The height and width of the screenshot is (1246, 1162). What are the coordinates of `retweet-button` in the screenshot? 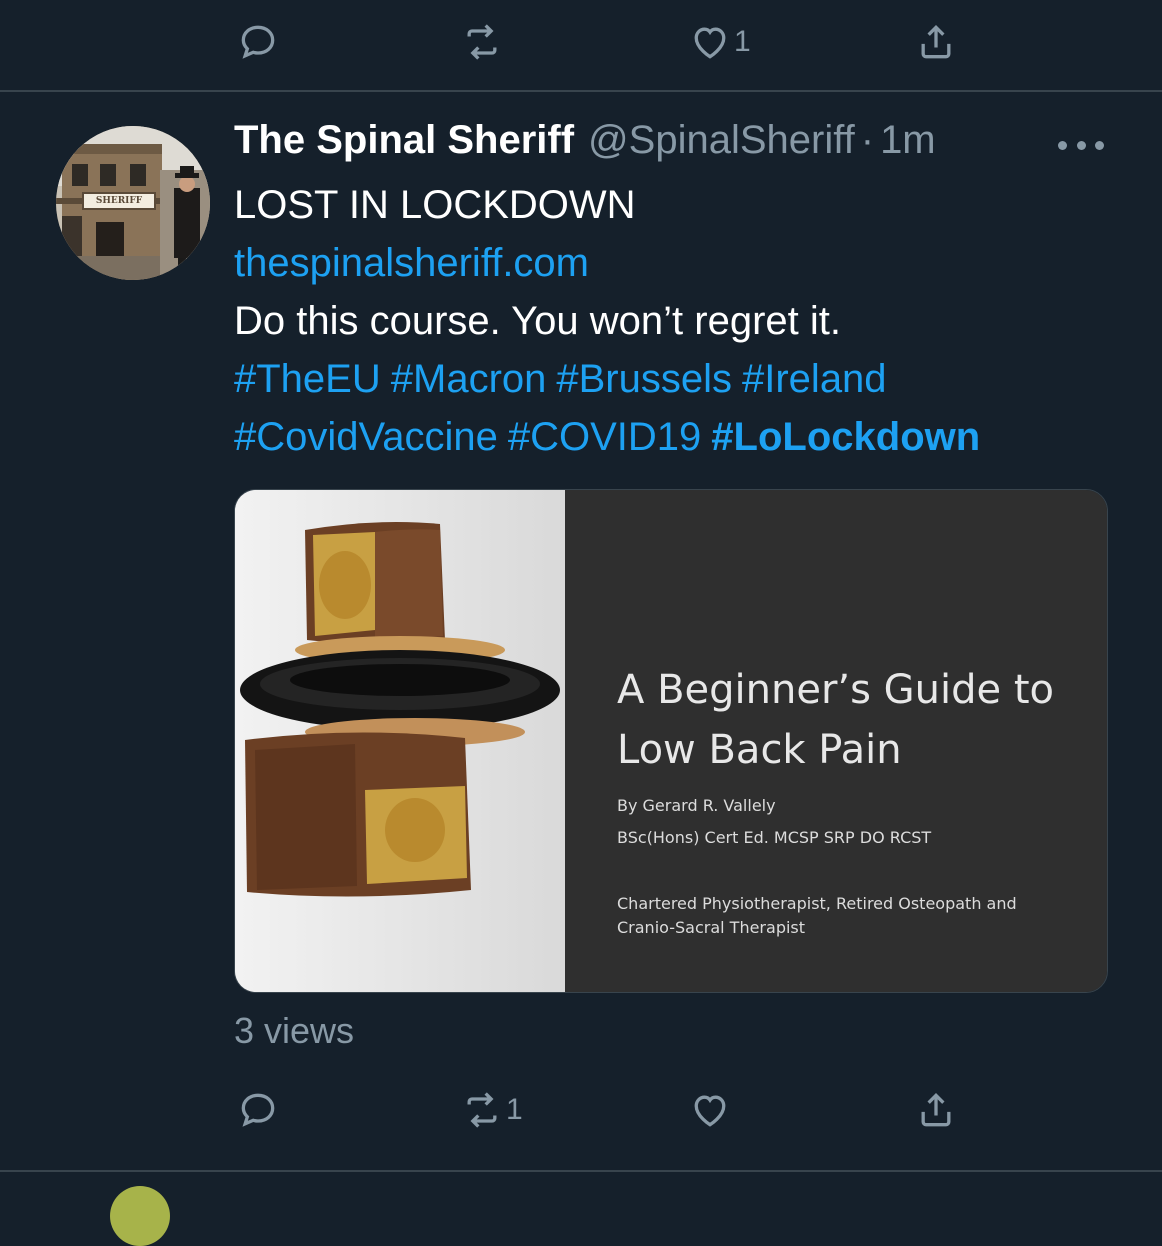 It's located at (483, 42).